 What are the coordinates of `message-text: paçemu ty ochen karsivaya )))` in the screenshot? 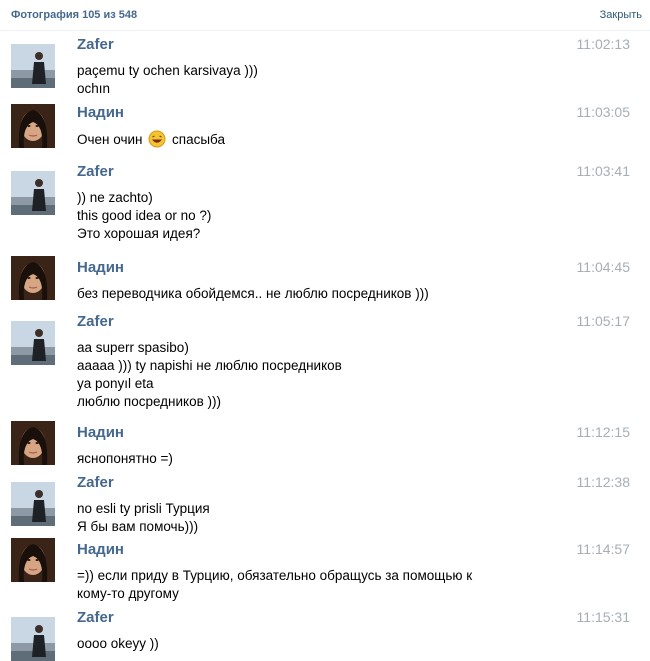 It's located at (167, 70).